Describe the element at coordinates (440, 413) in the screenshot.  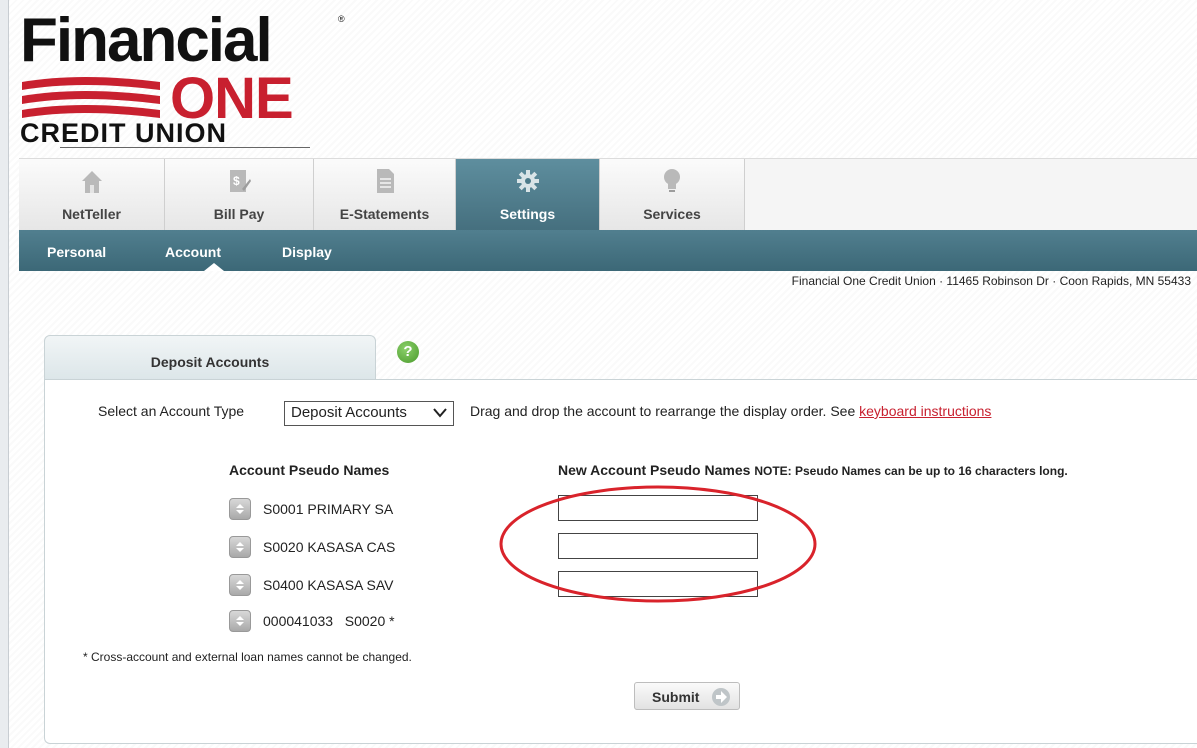
I see `chevron-down-icon` at that location.